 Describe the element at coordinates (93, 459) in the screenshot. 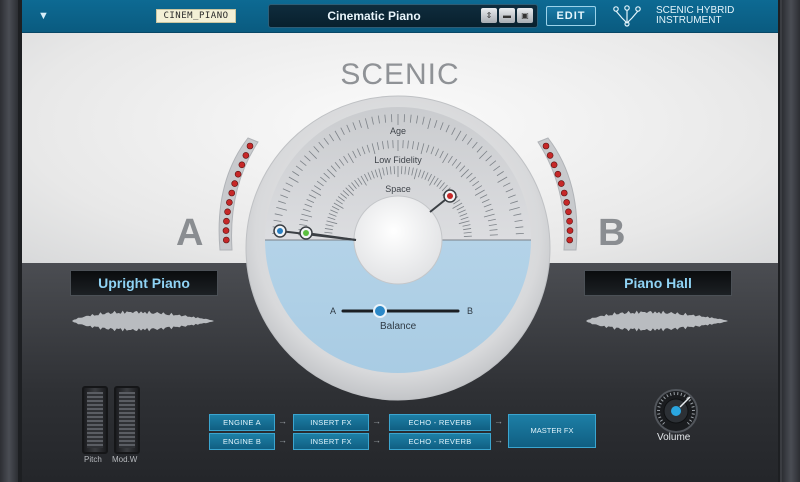

I see `pitch-label: Pitch` at that location.